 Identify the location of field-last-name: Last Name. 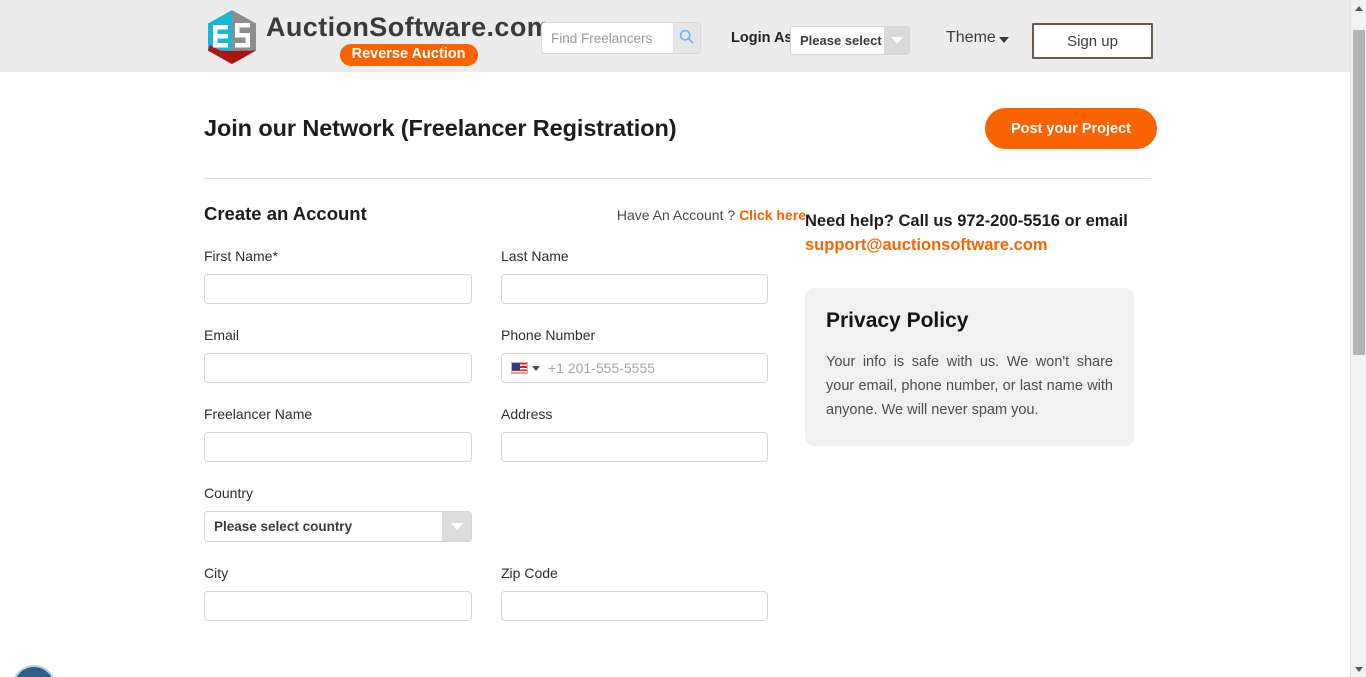
(634, 275).